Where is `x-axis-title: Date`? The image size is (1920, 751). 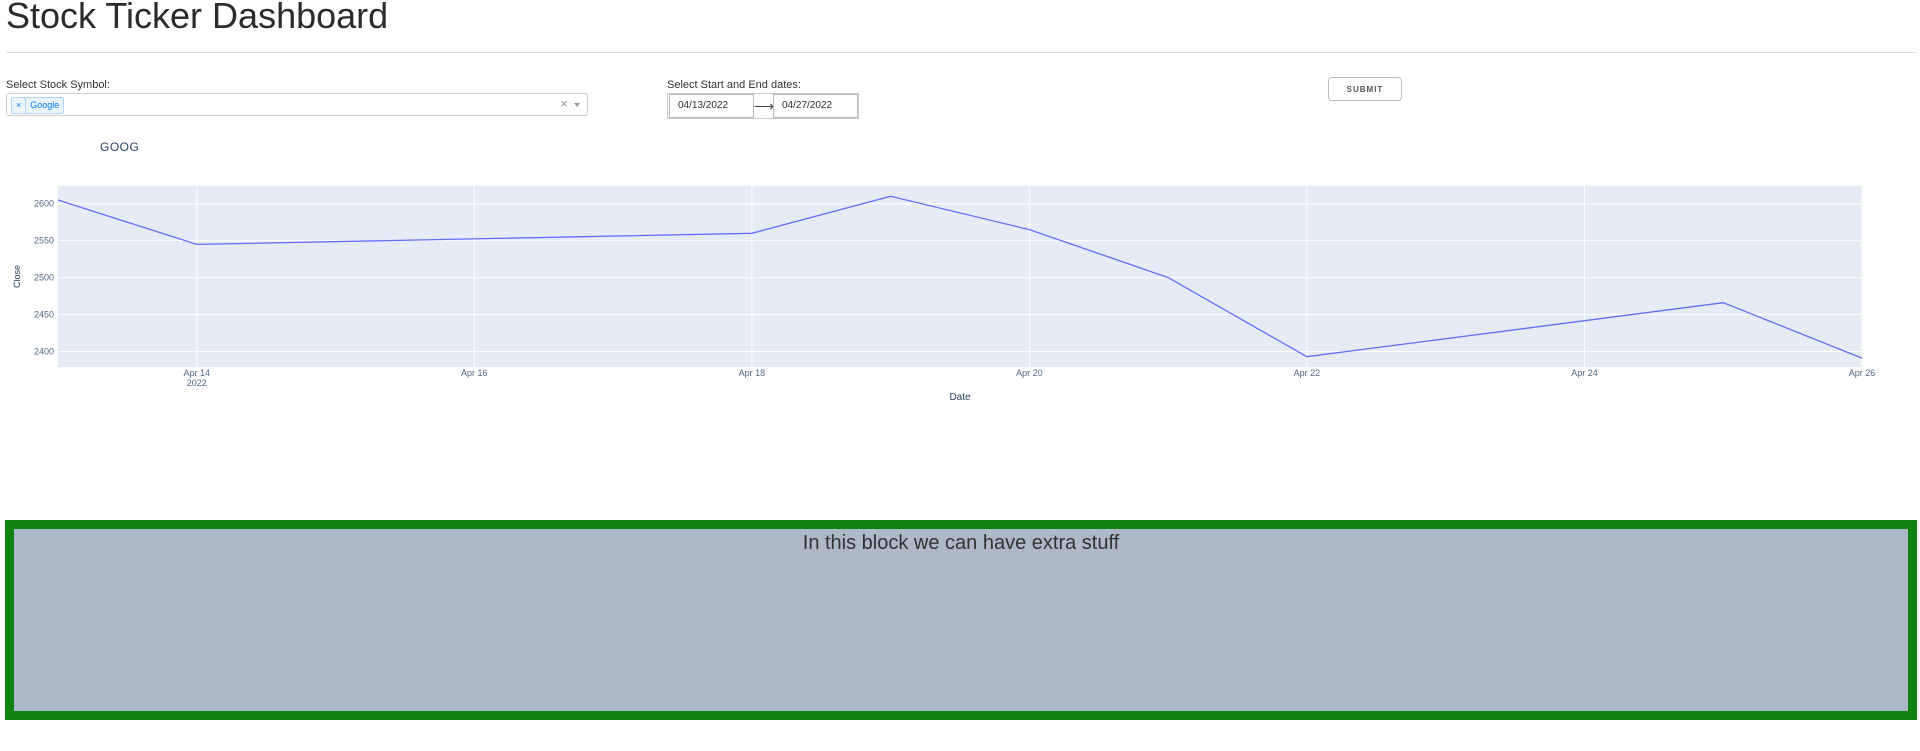
x-axis-title: Date is located at coordinates (960, 397).